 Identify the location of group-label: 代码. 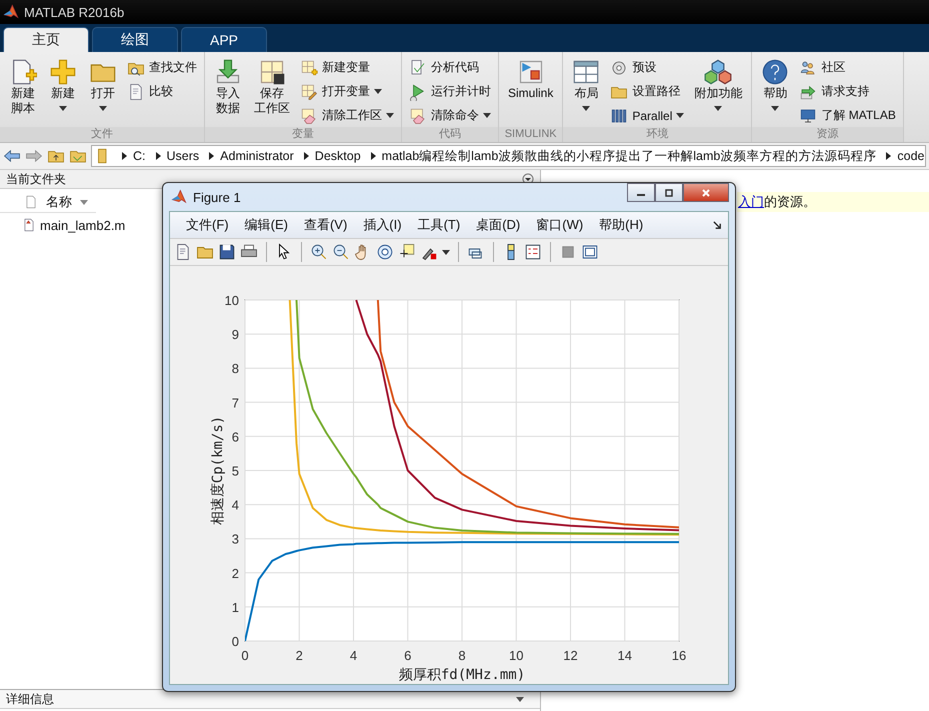
(450, 134).